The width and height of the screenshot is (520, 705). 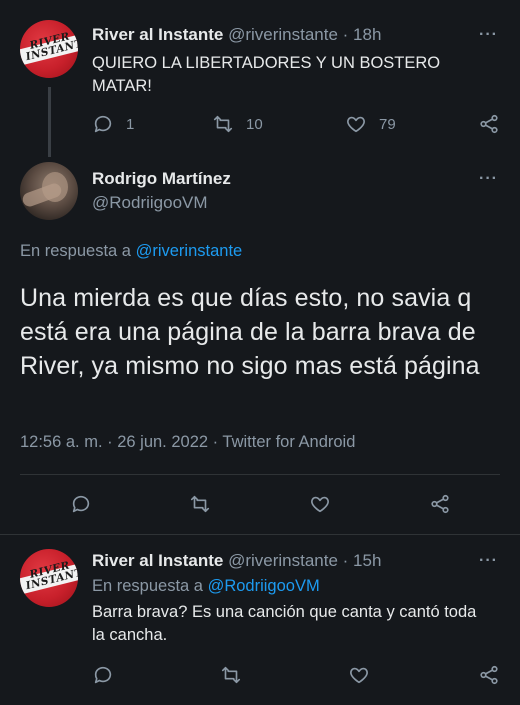 What do you see at coordinates (189, 251) in the screenshot?
I see `reply-handle-link: @riverinstante` at bounding box center [189, 251].